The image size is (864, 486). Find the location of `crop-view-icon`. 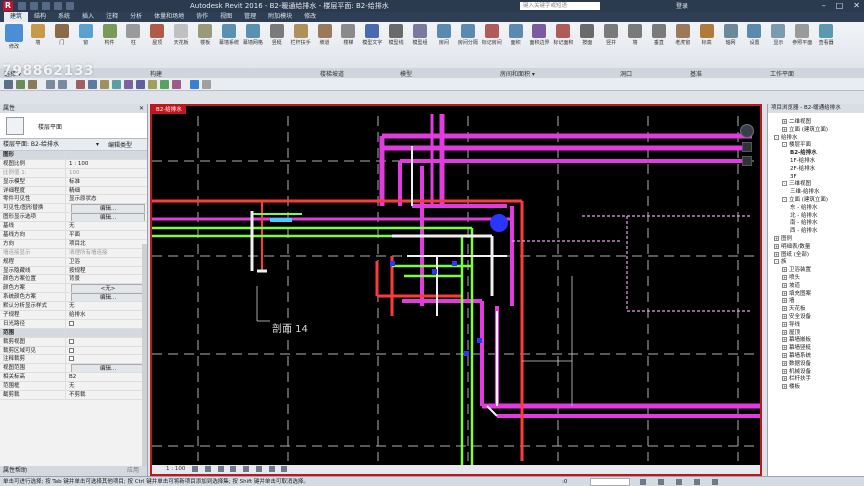

crop-view-icon is located at coordinates (246, 468).